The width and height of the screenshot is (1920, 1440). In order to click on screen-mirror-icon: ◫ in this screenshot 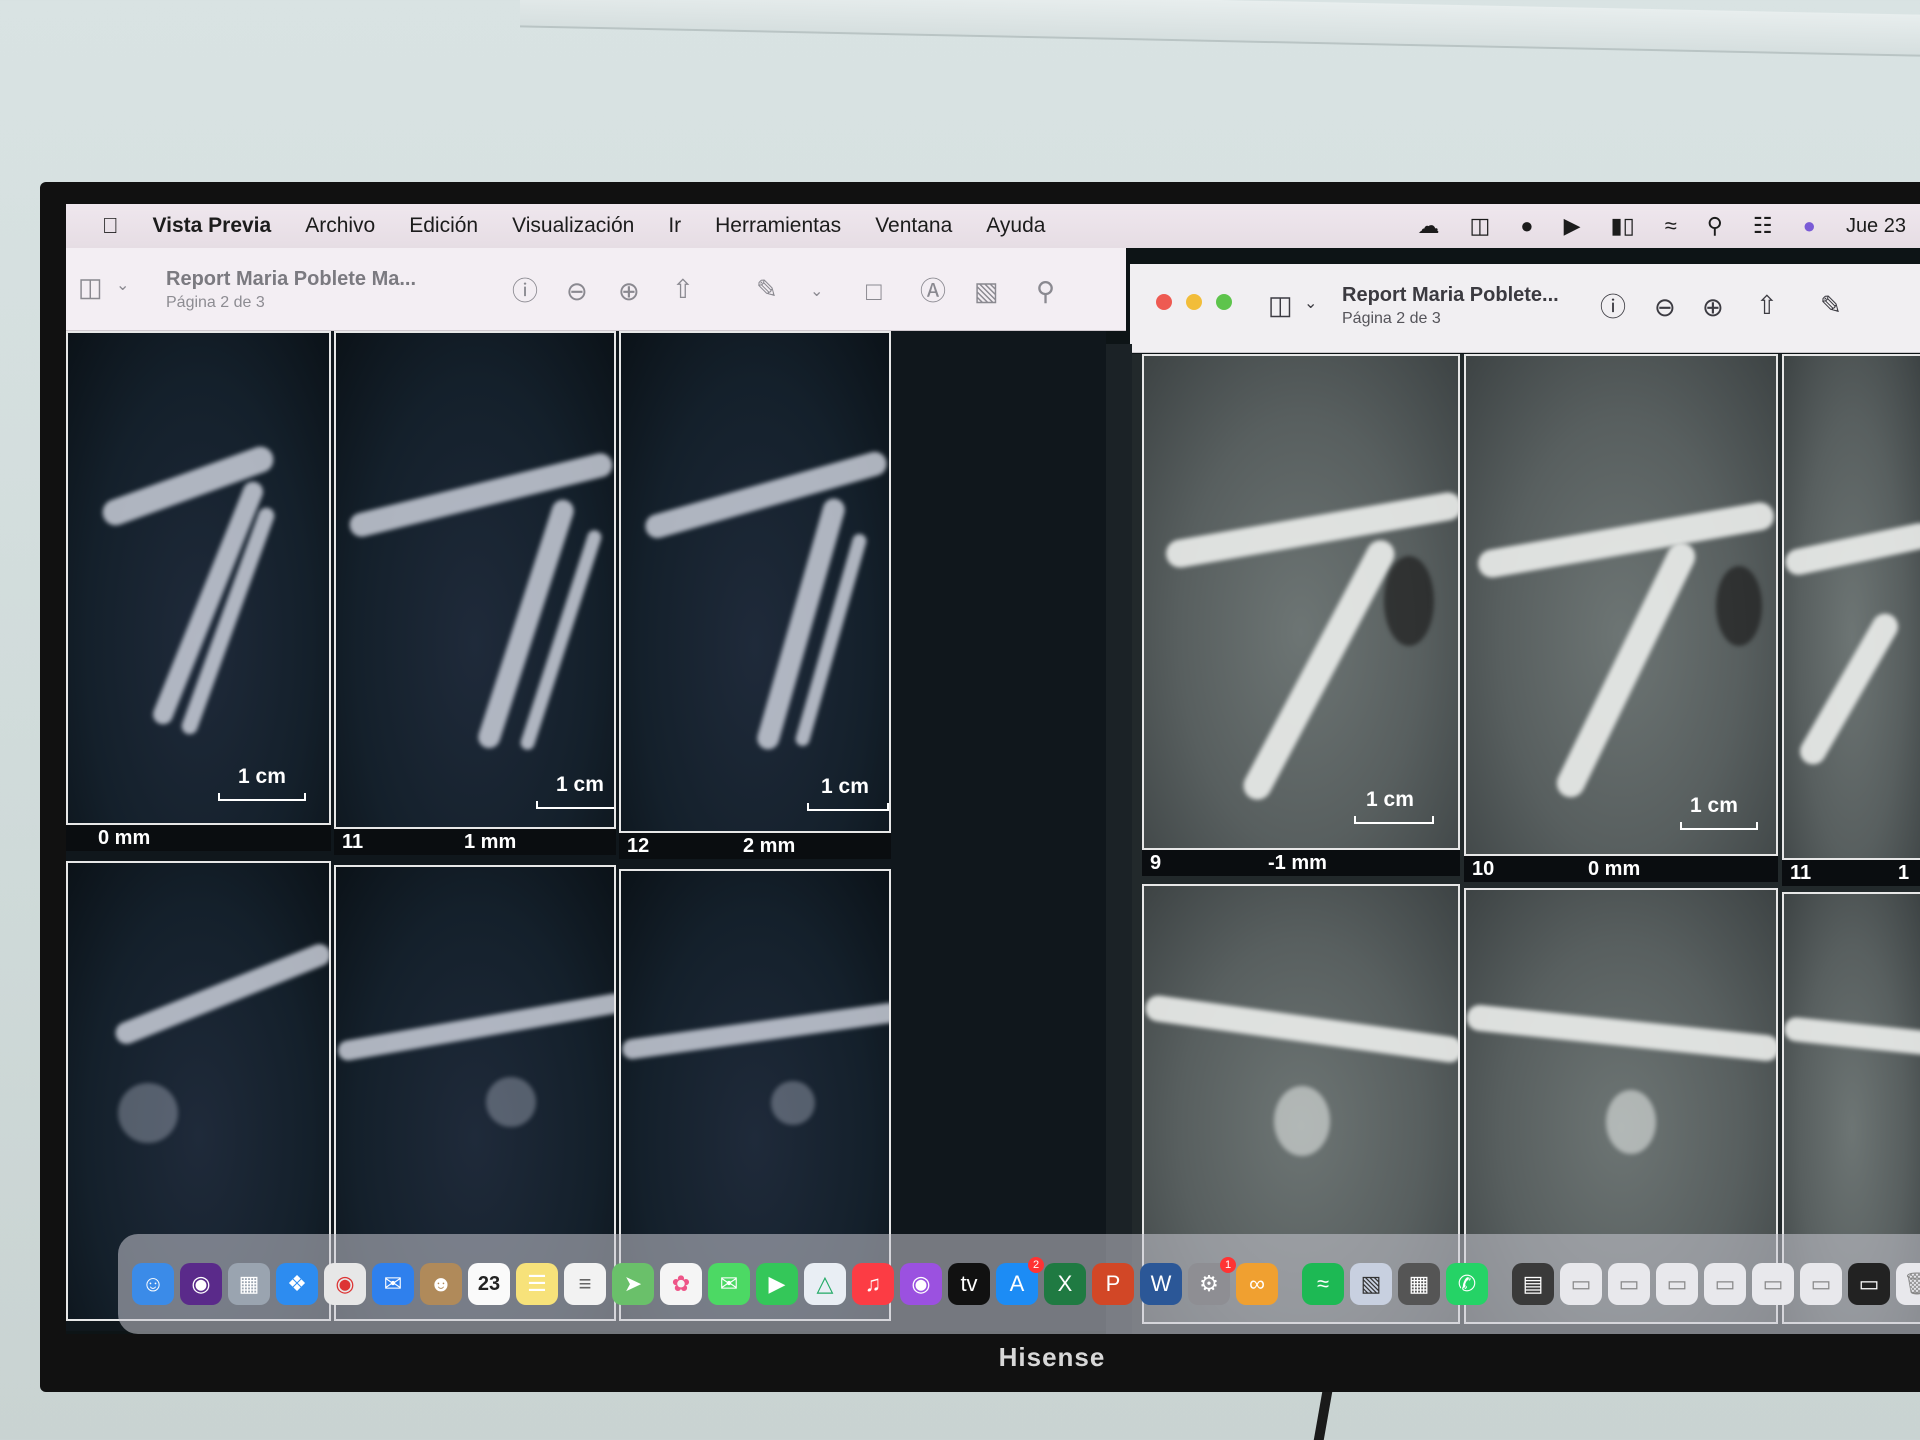, I will do `click(1479, 226)`.